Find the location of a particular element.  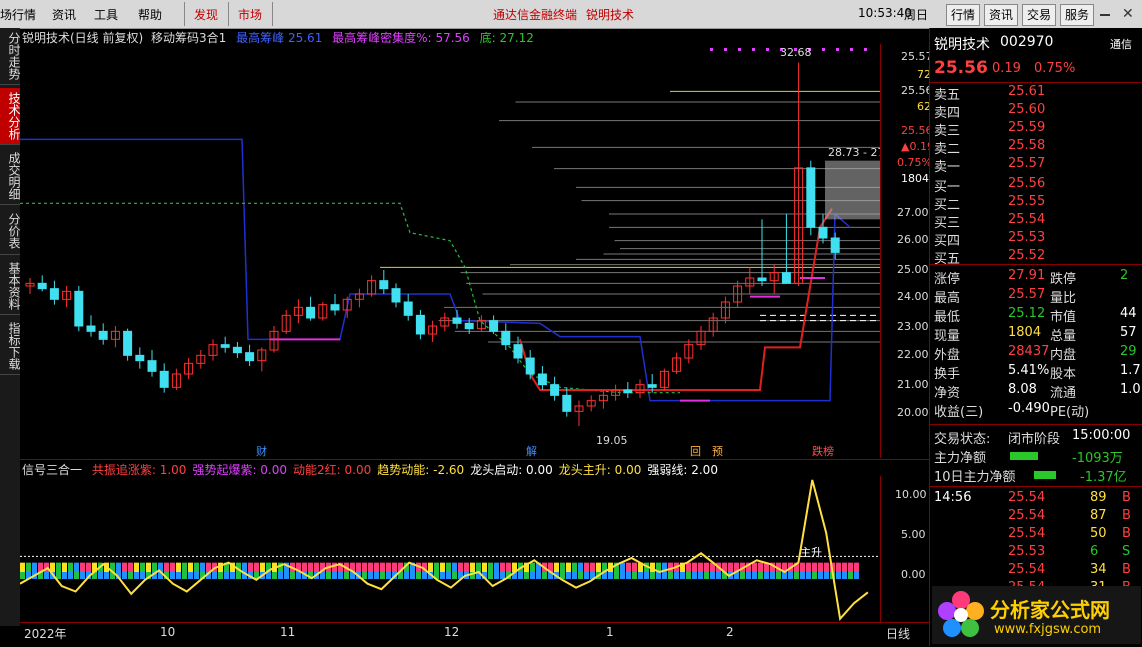

quote-tab: 通信 is located at coordinates (1121, 44).